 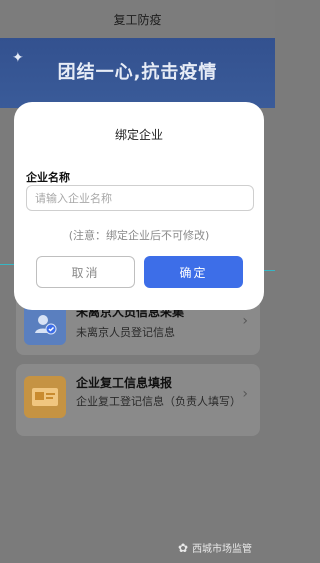 I want to click on dialog-title: 绑定企业, so click(x=138, y=135).